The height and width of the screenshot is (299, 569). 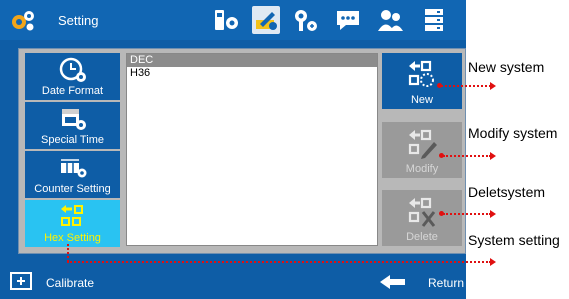 I want to click on menu-label: Counter Setting, so click(x=72, y=189).